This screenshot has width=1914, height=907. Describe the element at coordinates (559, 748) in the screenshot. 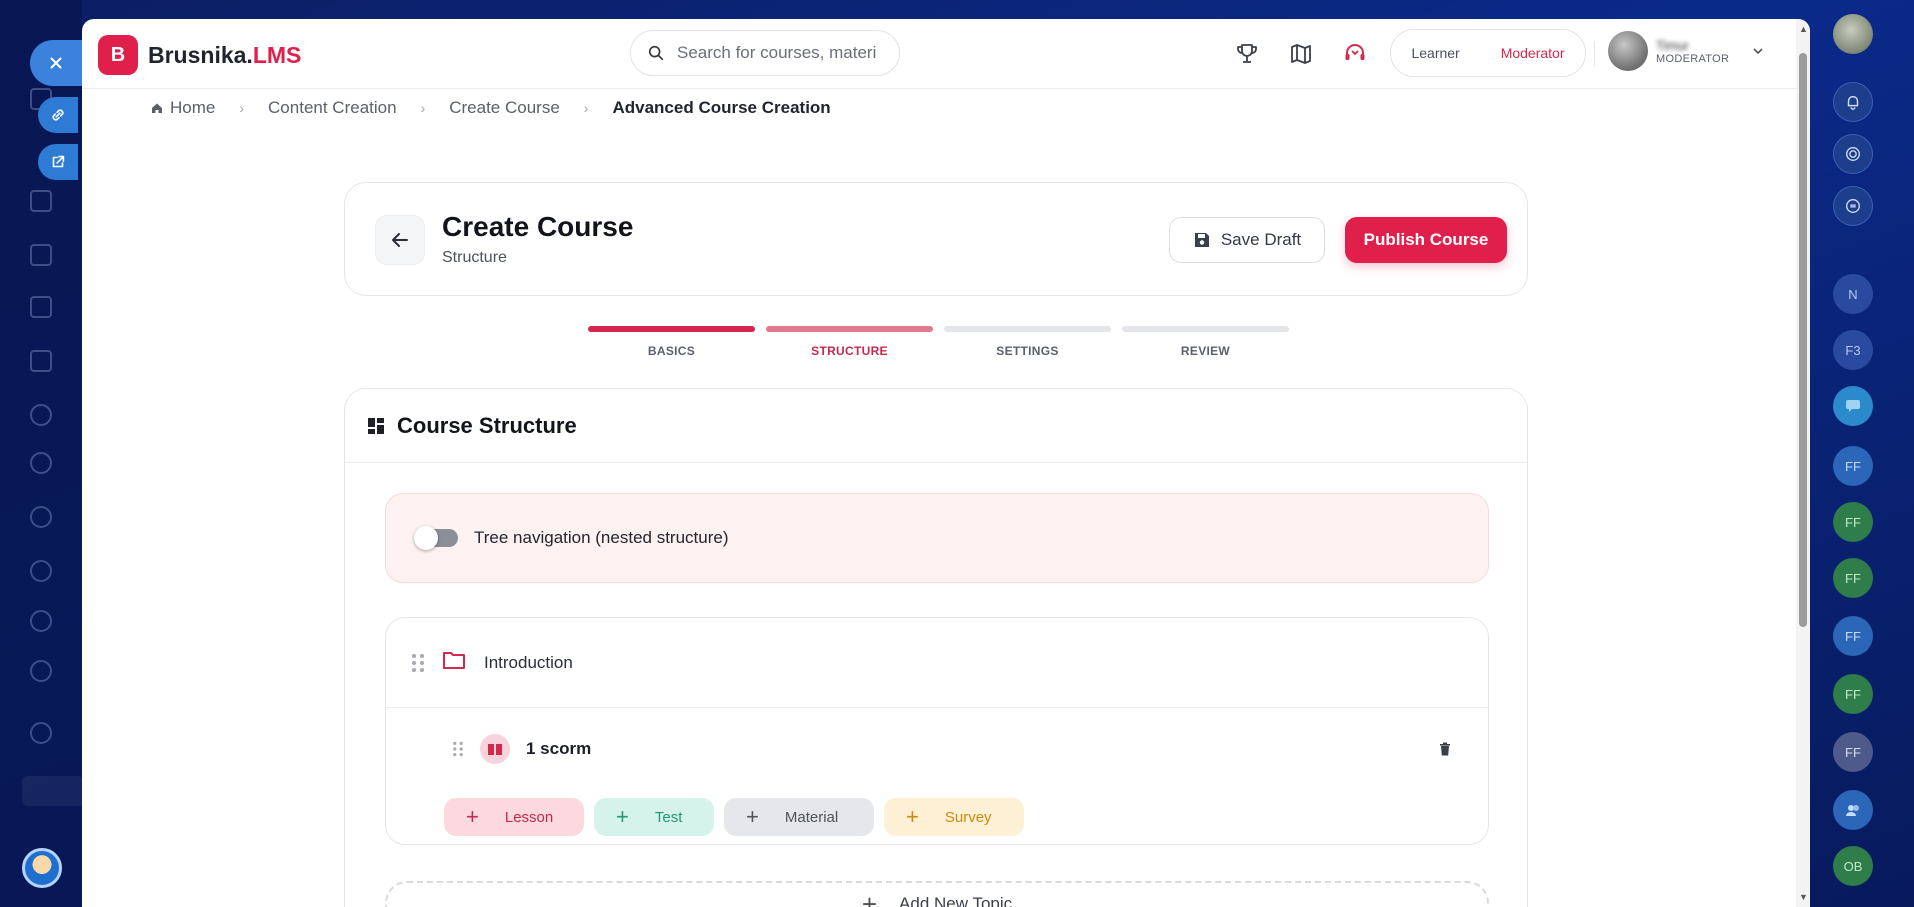

I see `lesson-name: 1 scorm` at that location.